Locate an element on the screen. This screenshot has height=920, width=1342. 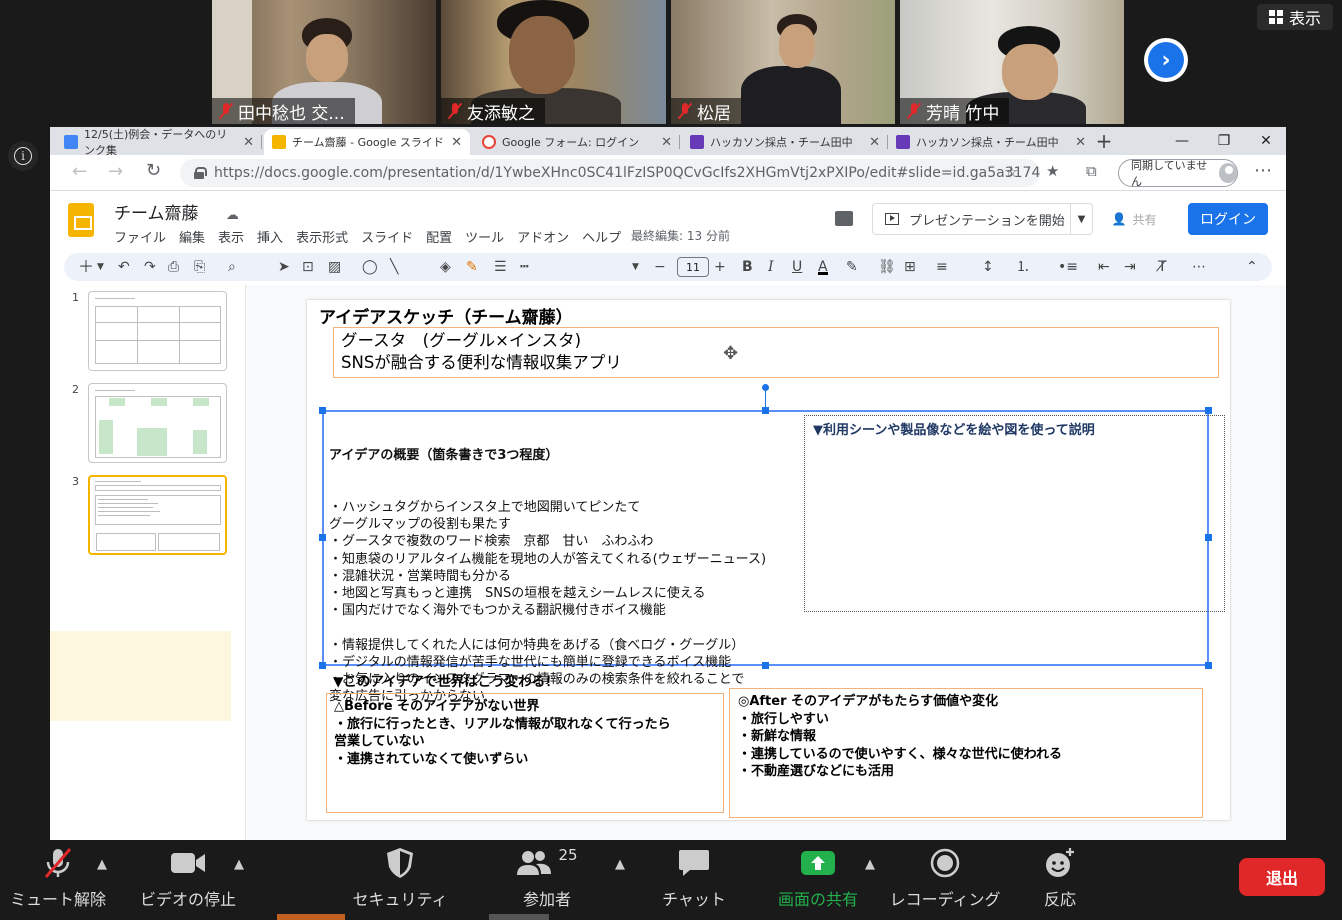
menu-tools: ツール is located at coordinates (484, 236).